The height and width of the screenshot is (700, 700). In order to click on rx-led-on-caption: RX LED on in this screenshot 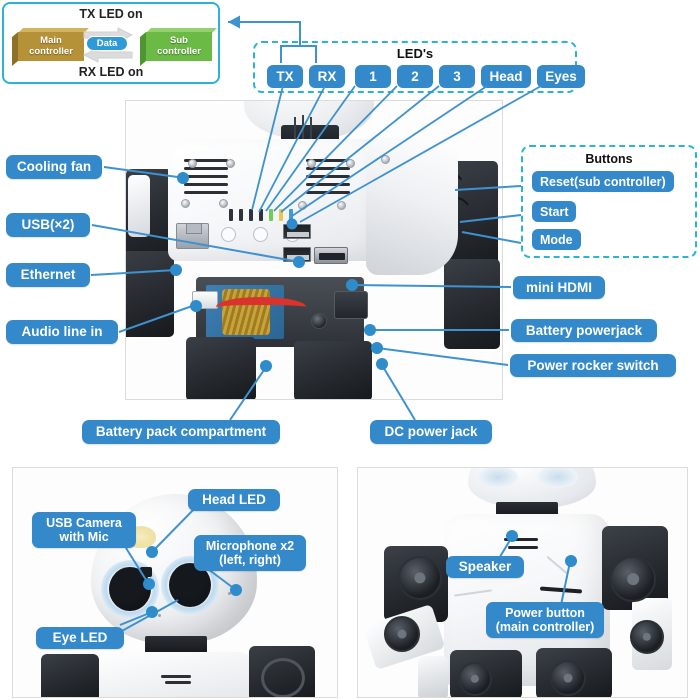, I will do `click(111, 72)`.